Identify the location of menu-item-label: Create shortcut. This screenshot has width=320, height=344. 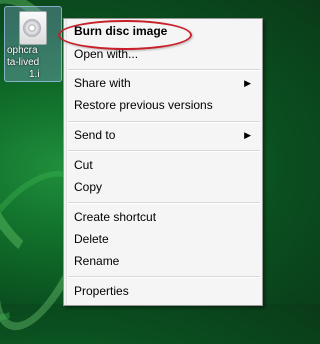
(115, 217).